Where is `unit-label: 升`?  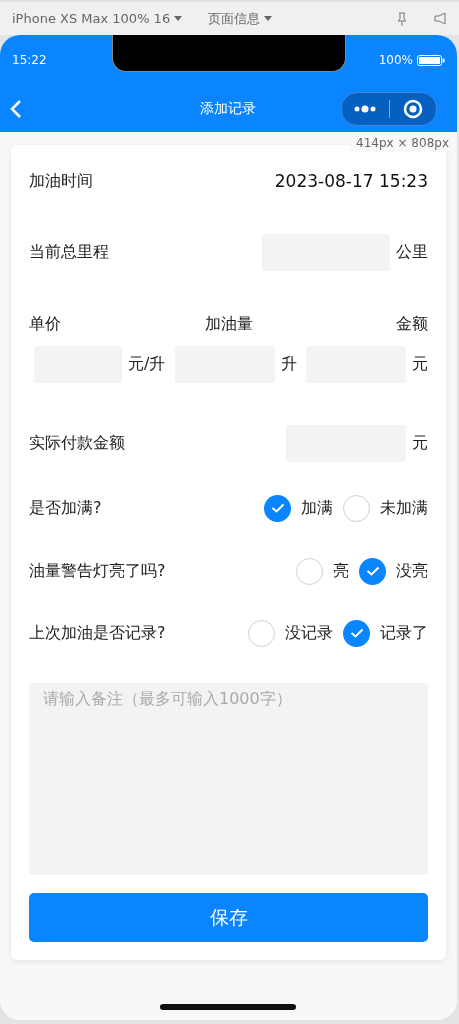 unit-label: 升 is located at coordinates (288, 364).